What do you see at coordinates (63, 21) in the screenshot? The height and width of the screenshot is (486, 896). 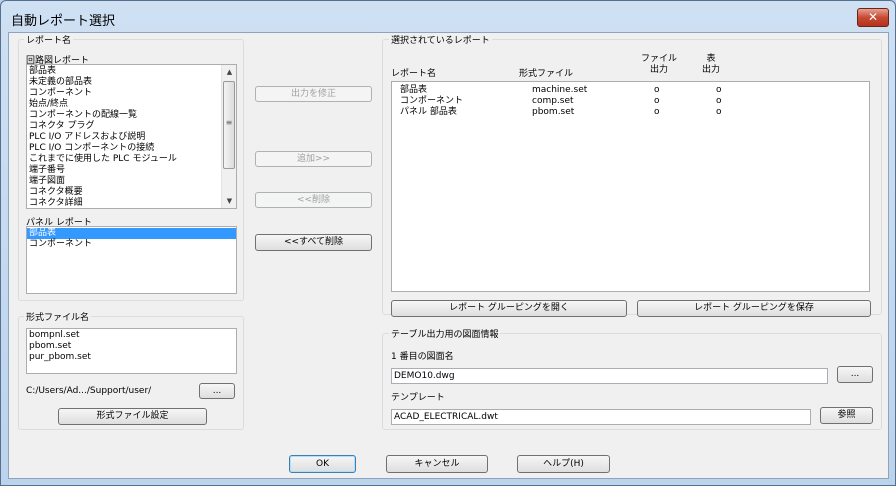 I see `window-title: 自動レポート選択` at bounding box center [63, 21].